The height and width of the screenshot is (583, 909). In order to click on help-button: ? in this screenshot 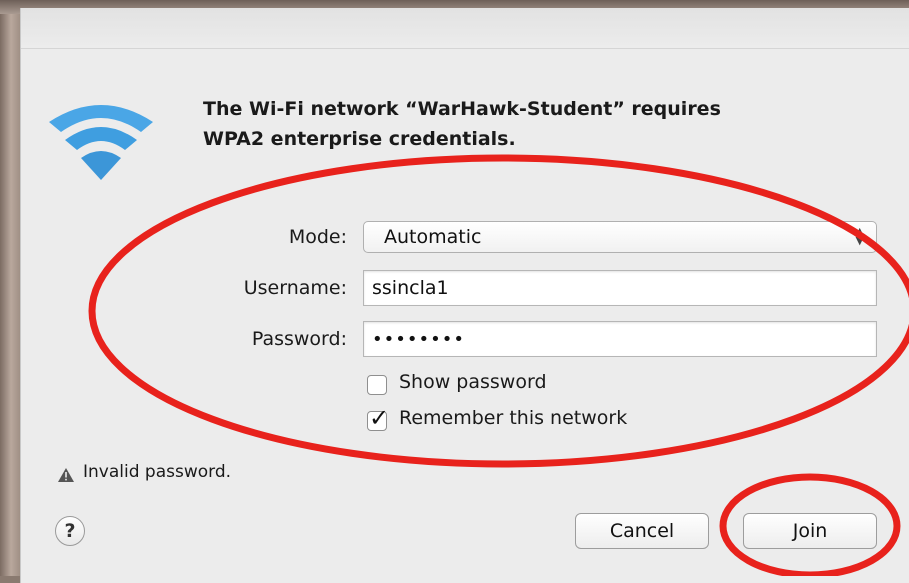, I will do `click(70, 531)`.